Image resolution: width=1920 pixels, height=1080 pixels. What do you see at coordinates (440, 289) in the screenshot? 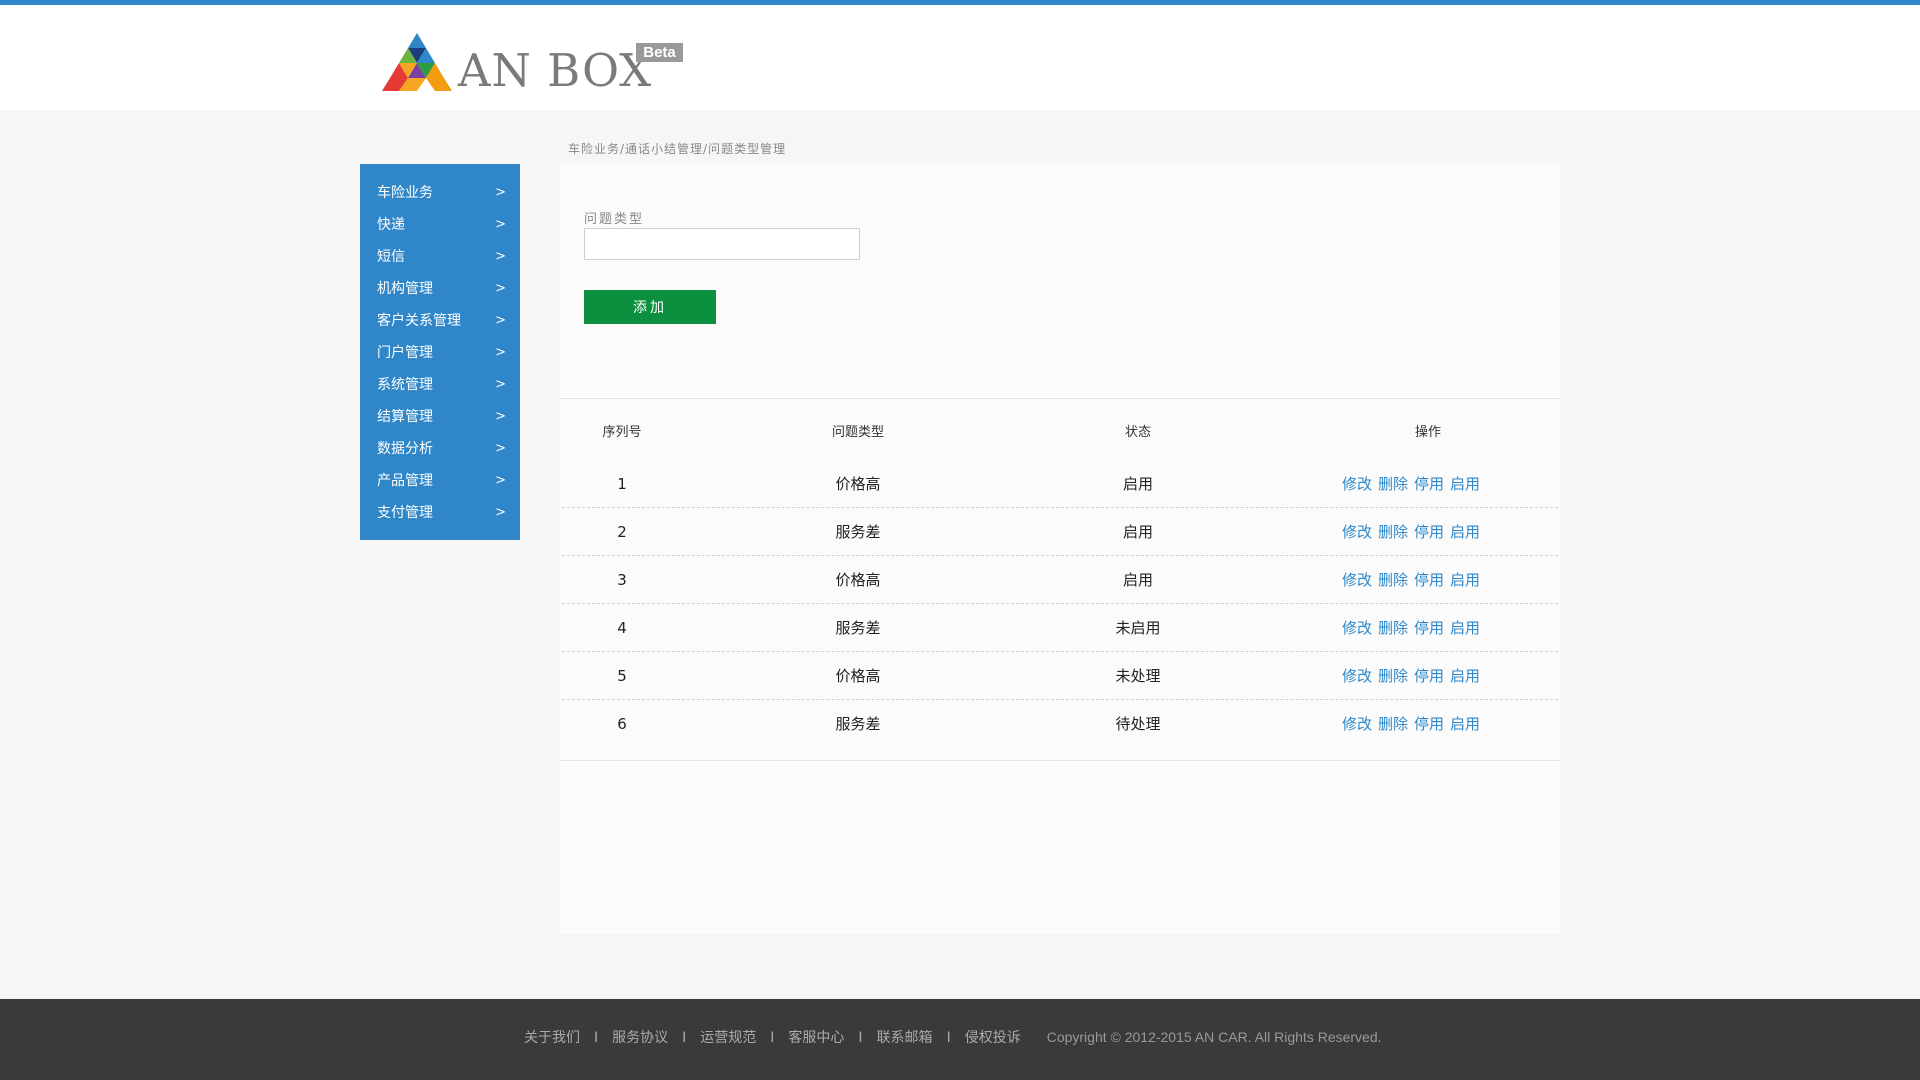
I see `sidebar-item-org-management: 机构管理 >` at bounding box center [440, 289].